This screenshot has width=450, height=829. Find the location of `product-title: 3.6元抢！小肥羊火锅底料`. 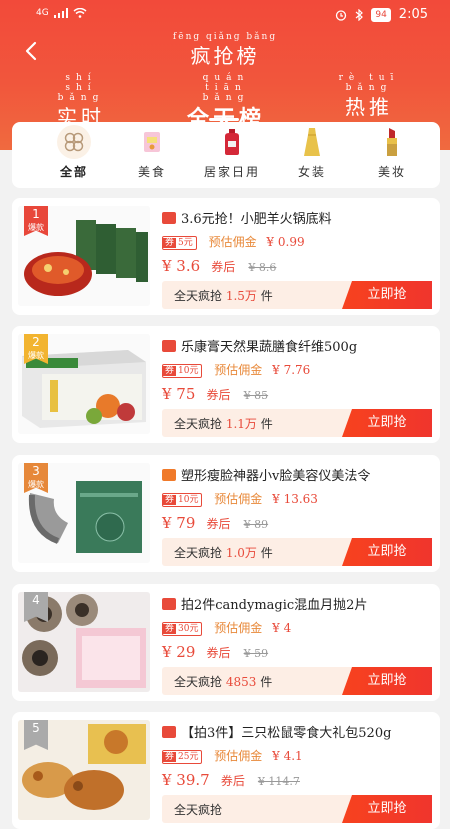

product-title: 3.6元抢！小肥羊火锅底料 is located at coordinates (297, 217).